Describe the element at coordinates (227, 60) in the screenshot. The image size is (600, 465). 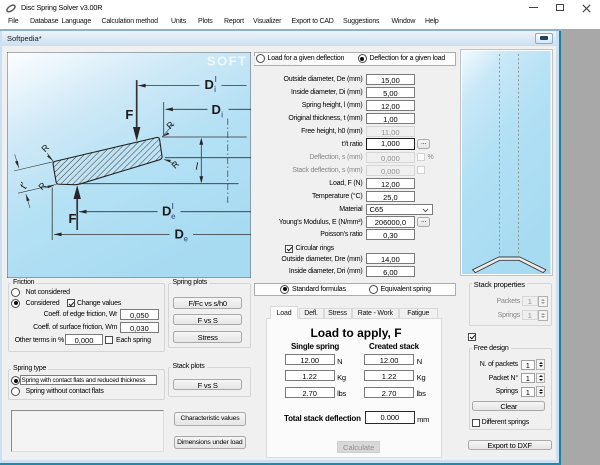
I see `svg-text: SOFT` at that location.